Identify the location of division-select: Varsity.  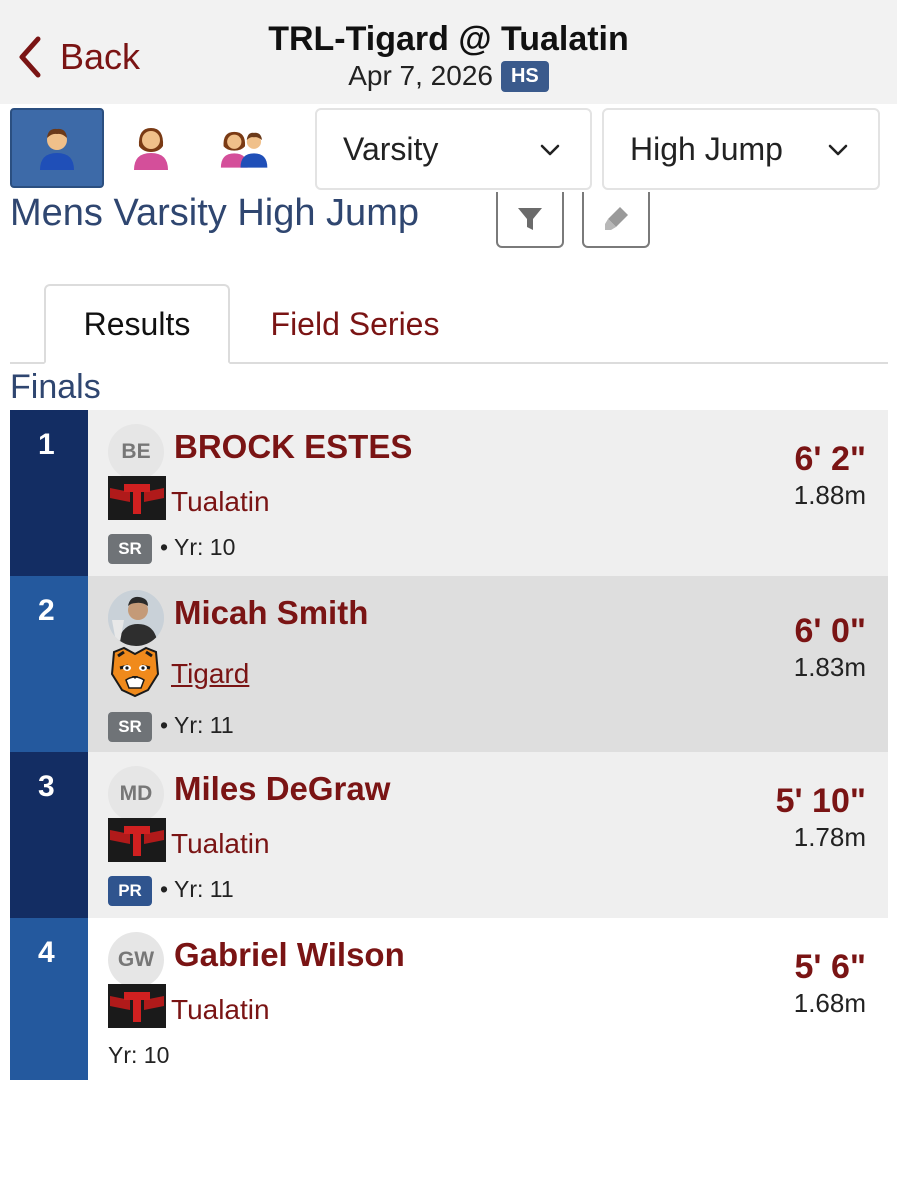
(453, 149).